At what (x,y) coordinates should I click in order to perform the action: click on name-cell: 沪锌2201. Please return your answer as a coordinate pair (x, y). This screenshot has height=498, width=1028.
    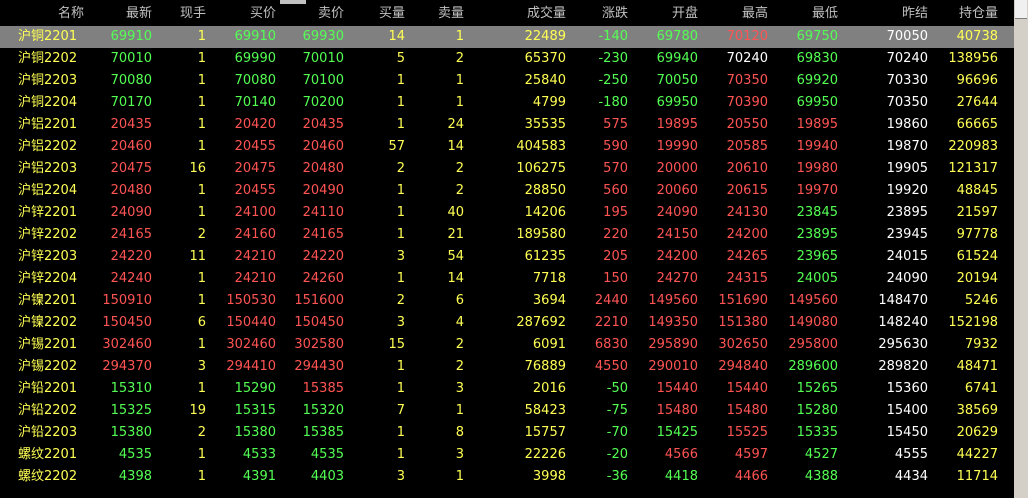
    Looking at the image, I should click on (48, 212).